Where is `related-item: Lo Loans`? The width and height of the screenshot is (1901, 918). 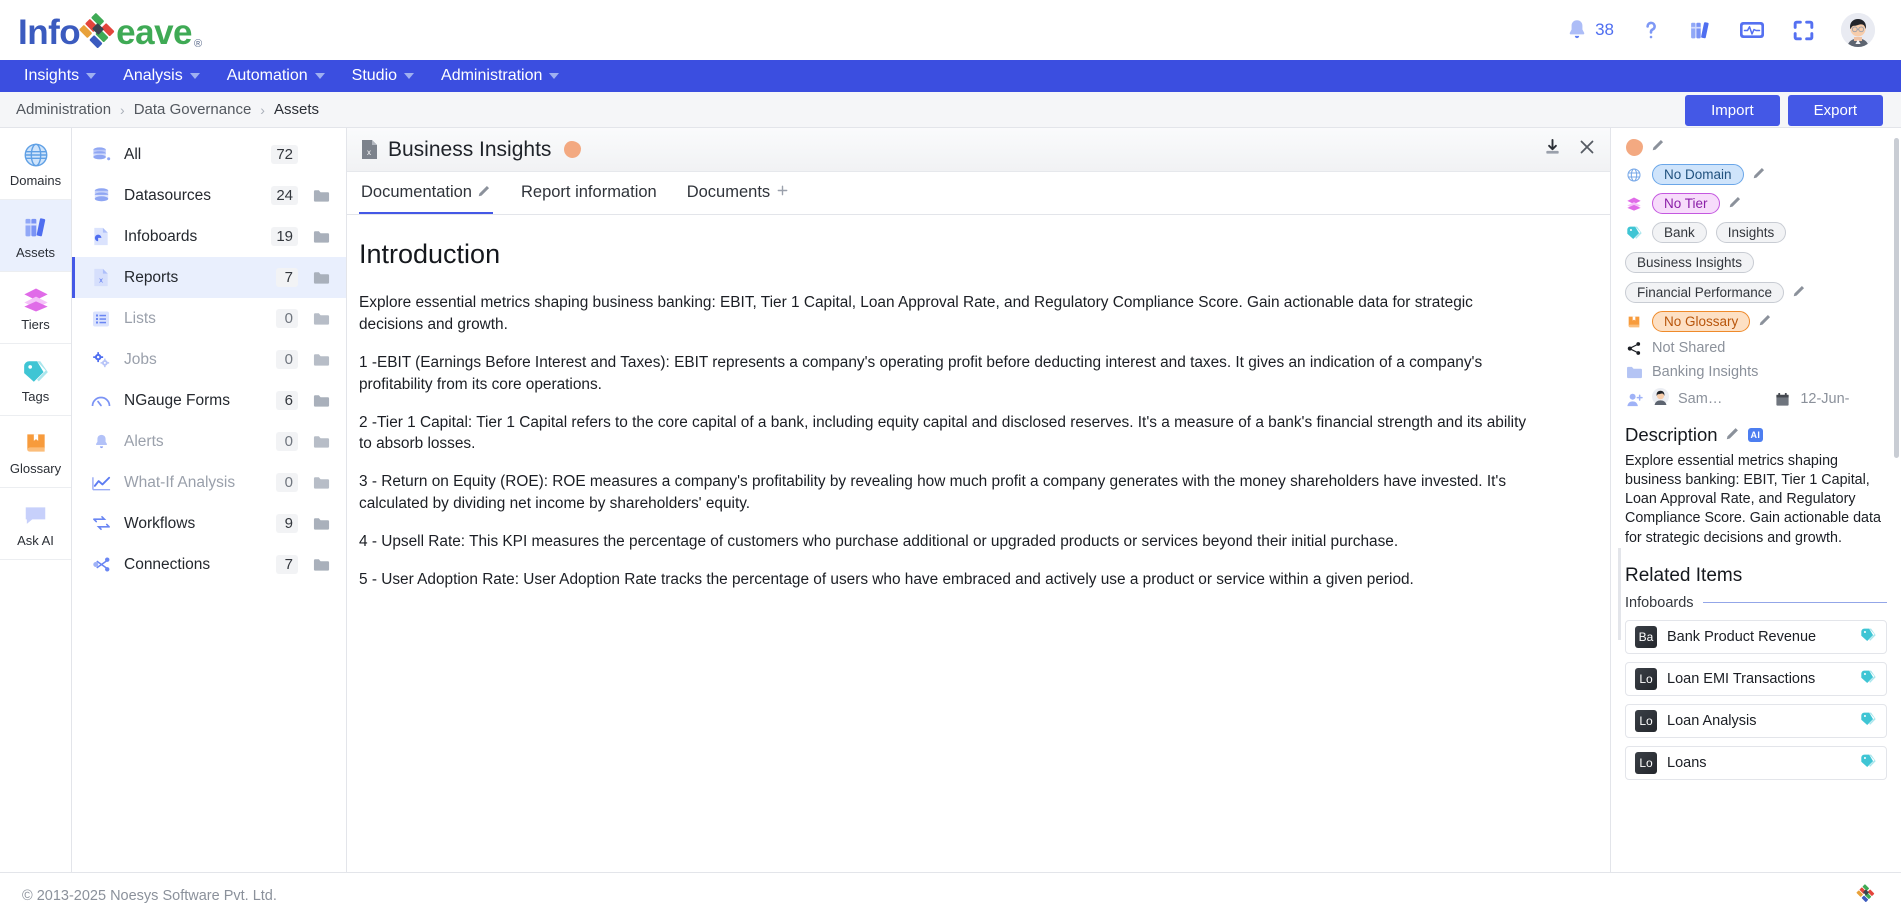 related-item: Lo Loans is located at coordinates (1756, 762).